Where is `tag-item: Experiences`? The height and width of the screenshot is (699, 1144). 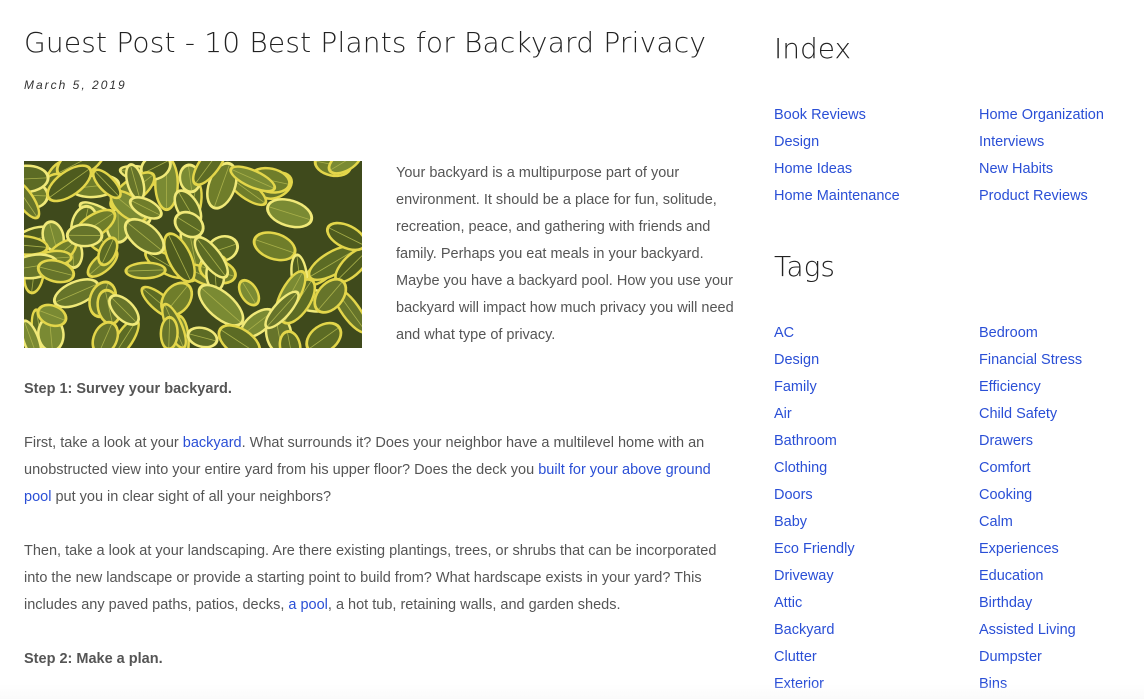 tag-item: Experiences is located at coordinates (1030, 549).